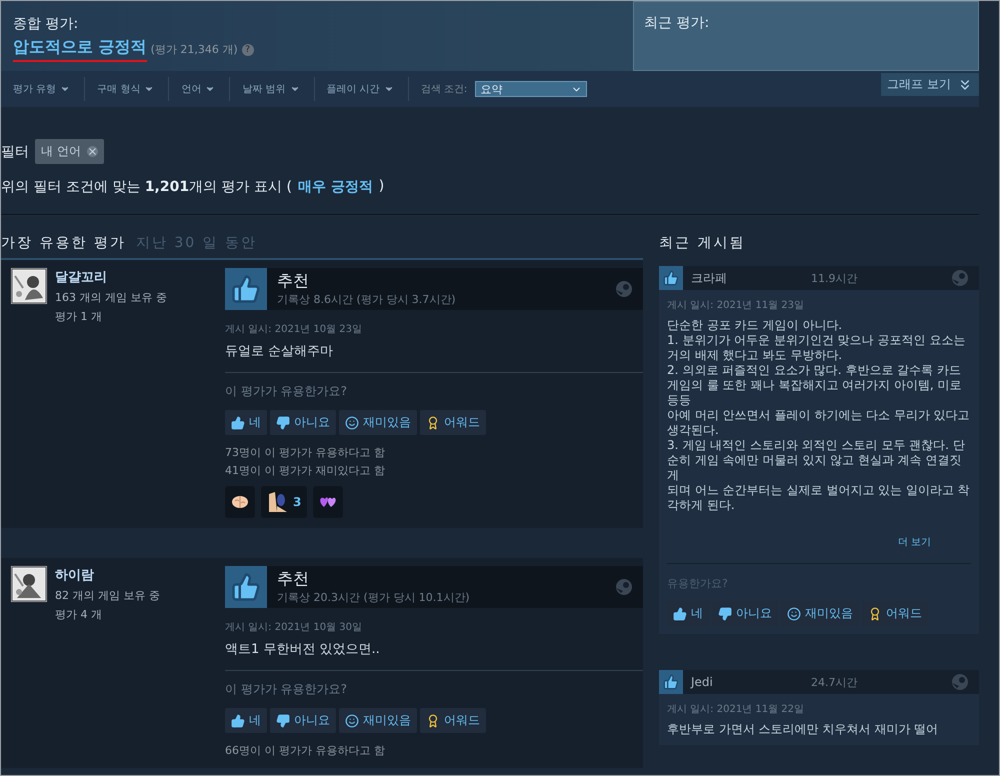  I want to click on playtime-text: 기록상 20.3시간 (평가 당시 10.1시간), so click(374, 597).